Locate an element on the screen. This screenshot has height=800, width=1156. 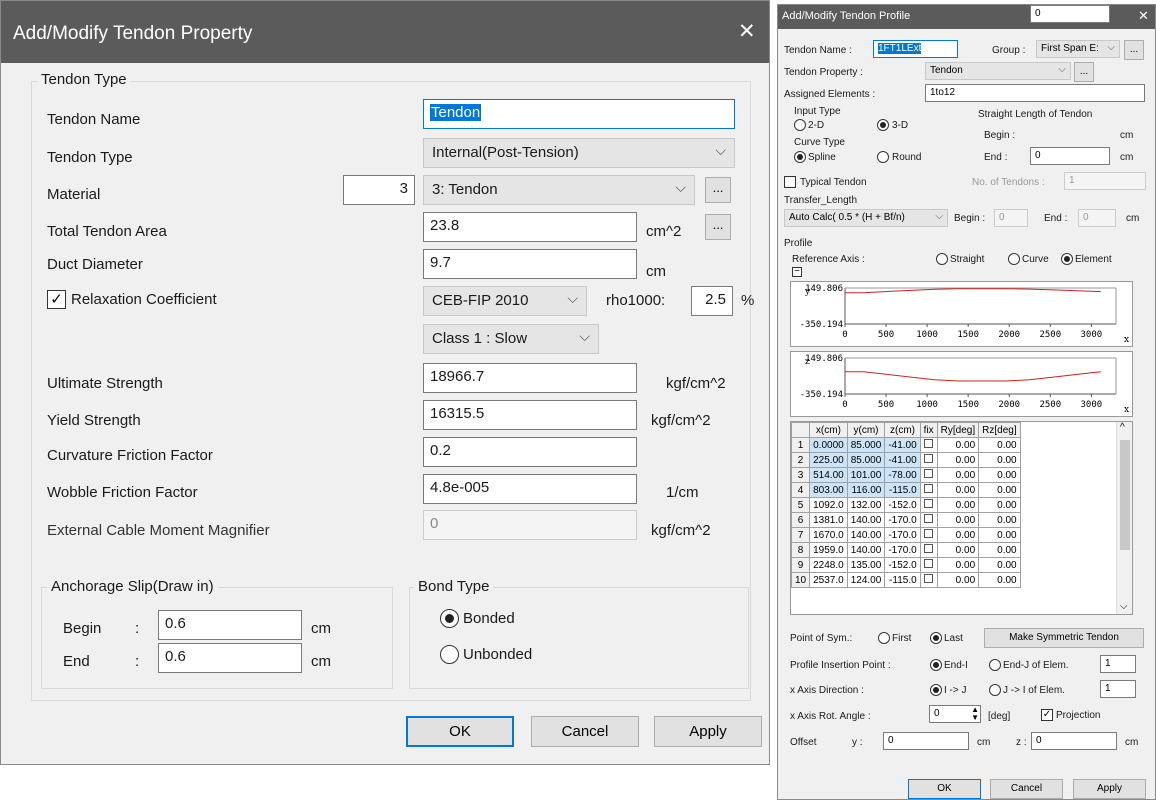
x-rot-angle-input: 0 ▲ ▼ is located at coordinates (955, 714).